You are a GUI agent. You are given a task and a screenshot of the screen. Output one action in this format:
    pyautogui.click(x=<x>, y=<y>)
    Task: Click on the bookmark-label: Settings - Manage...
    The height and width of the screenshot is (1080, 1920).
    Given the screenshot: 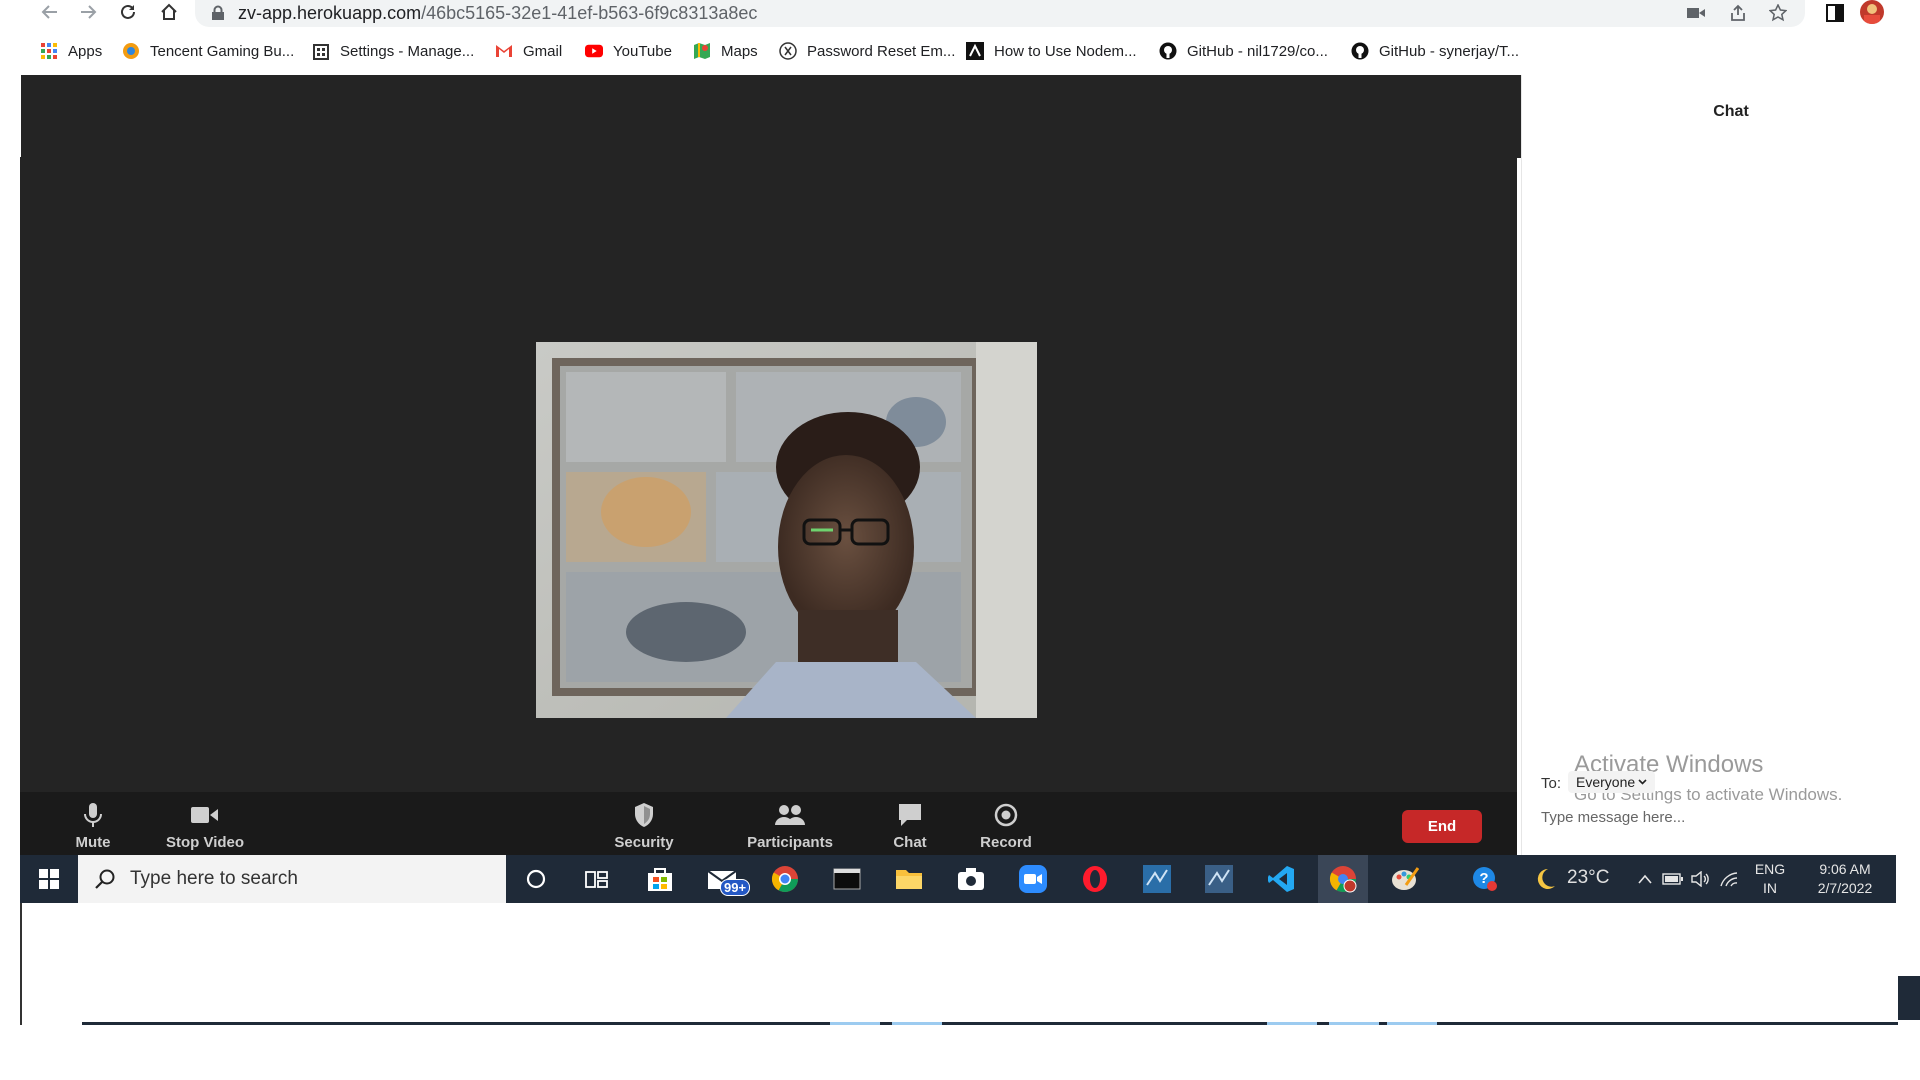 What is the action you would take?
    pyautogui.click(x=407, y=51)
    